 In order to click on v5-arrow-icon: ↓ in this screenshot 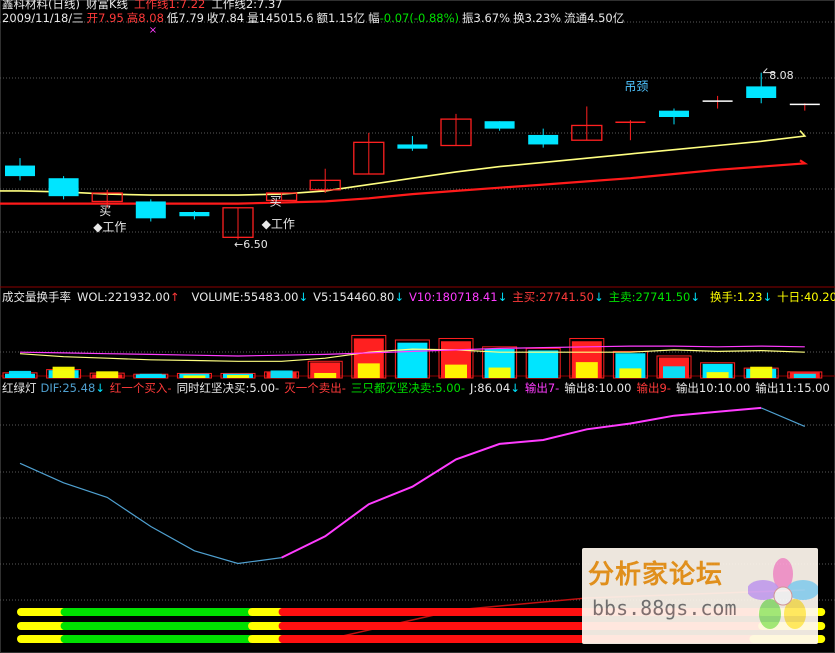, I will do `click(399, 297)`.